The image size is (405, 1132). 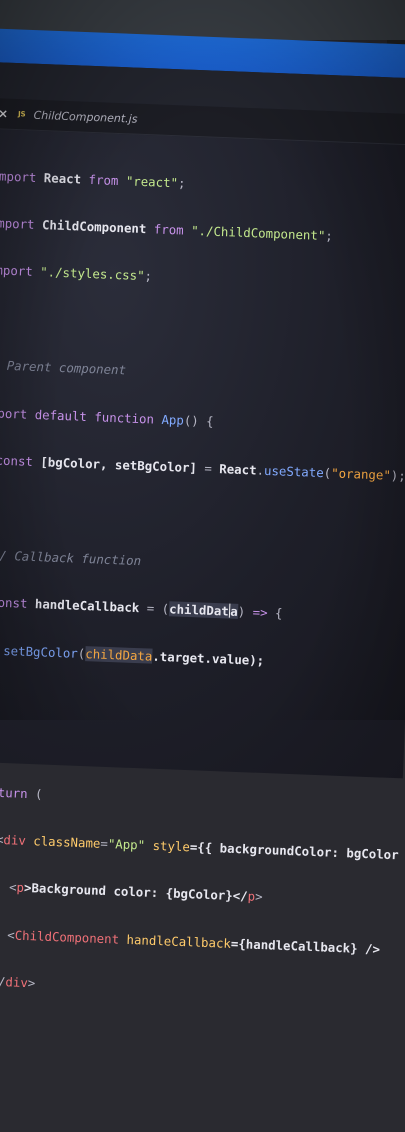 What do you see at coordinates (124, 417) in the screenshot?
I see `keyword: function` at bounding box center [124, 417].